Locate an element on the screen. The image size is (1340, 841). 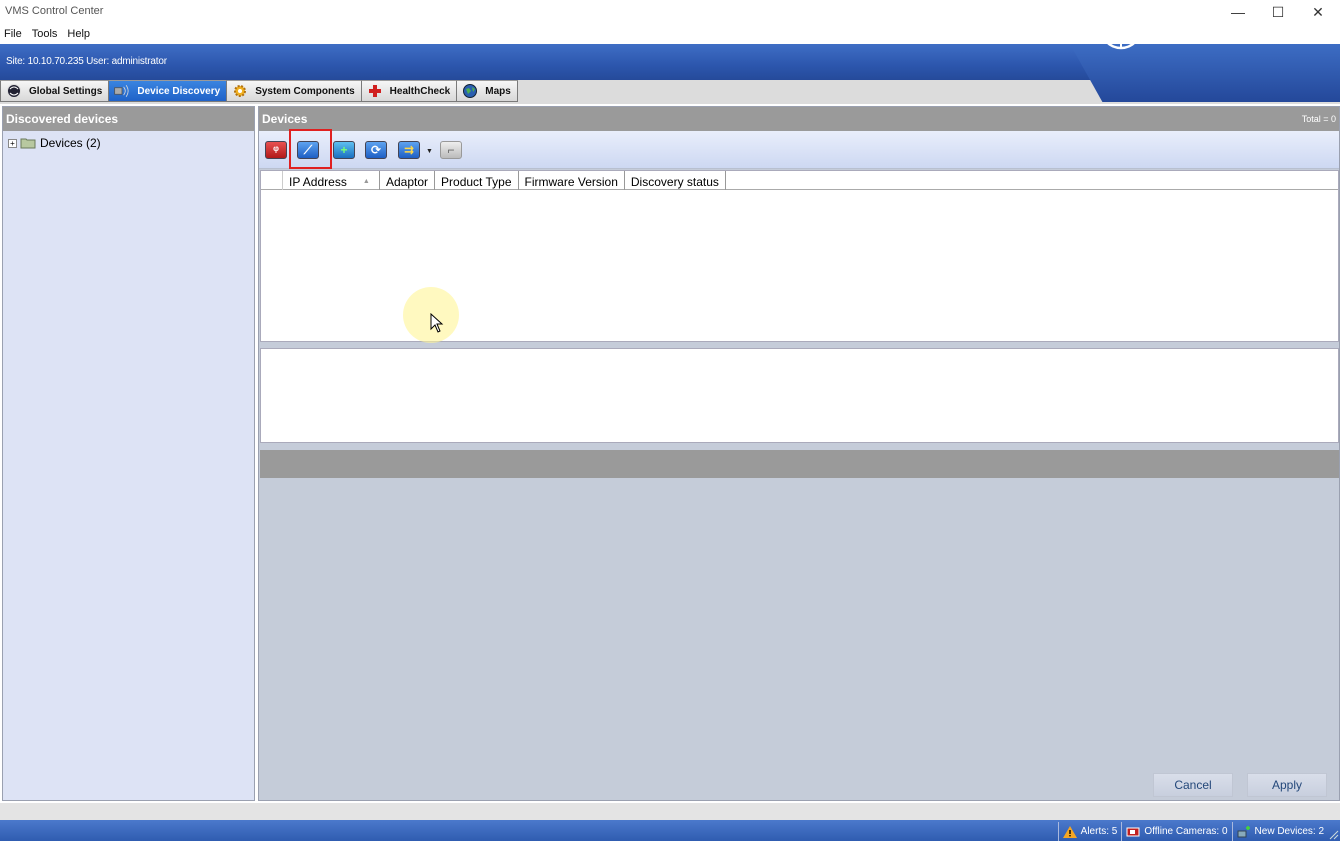
menu-tools: Tools is located at coordinates (45, 35).